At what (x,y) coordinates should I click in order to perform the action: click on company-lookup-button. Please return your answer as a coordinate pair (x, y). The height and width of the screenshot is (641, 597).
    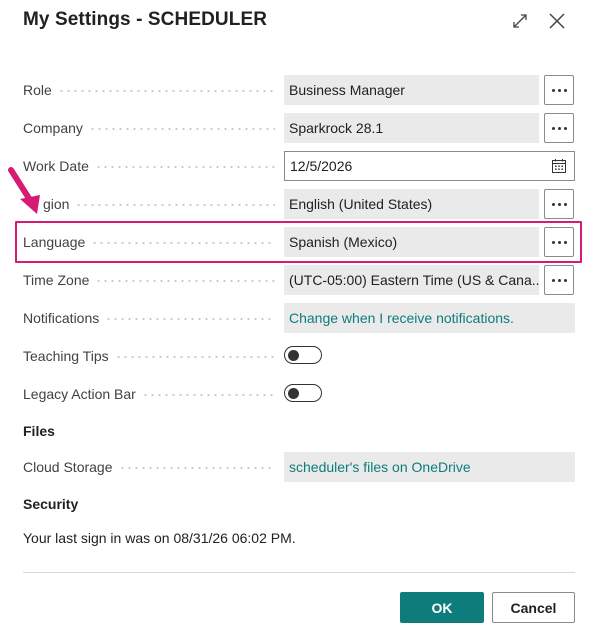
    Looking at the image, I should click on (559, 128).